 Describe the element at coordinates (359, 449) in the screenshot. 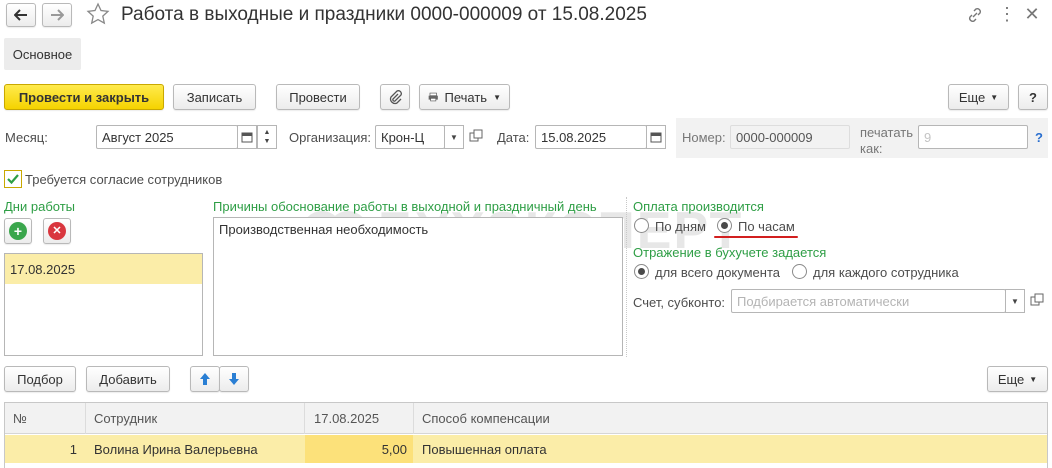

I see `row-hours: 5,00` at that location.